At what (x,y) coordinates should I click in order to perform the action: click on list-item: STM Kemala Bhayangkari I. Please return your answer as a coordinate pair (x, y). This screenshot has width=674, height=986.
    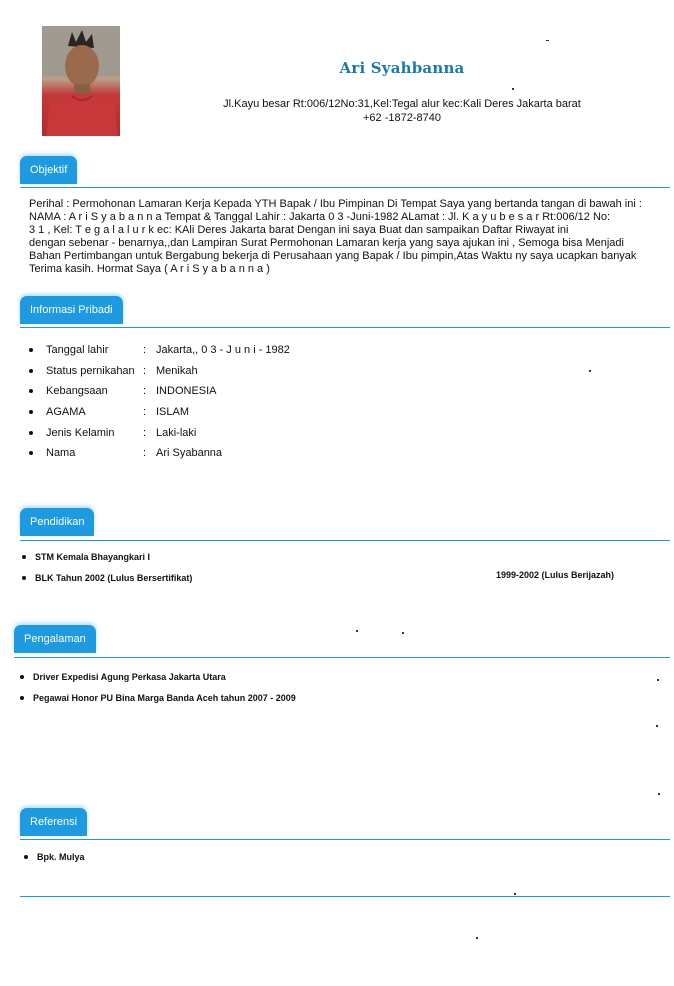
    Looking at the image, I should click on (107, 556).